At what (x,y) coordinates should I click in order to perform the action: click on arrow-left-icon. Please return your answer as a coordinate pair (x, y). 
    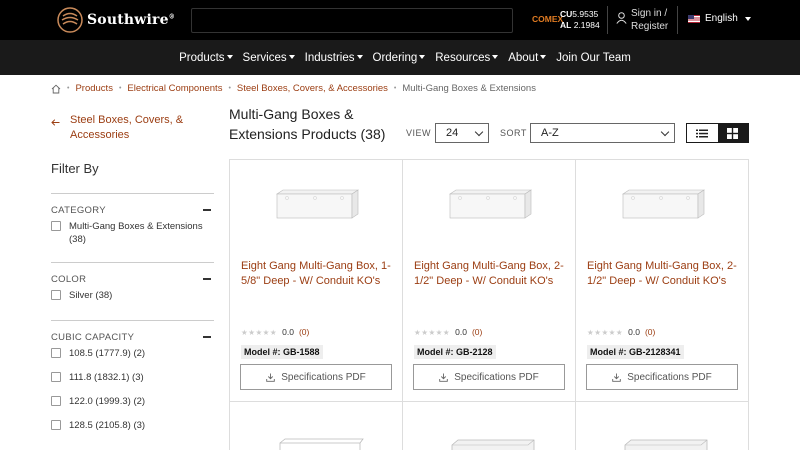
    Looking at the image, I should click on (55, 122).